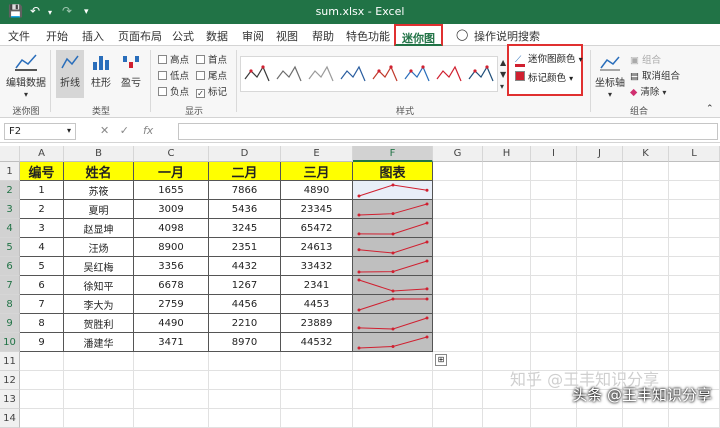  Describe the element at coordinates (10, 304) in the screenshot. I see `row-header: 8` at that location.